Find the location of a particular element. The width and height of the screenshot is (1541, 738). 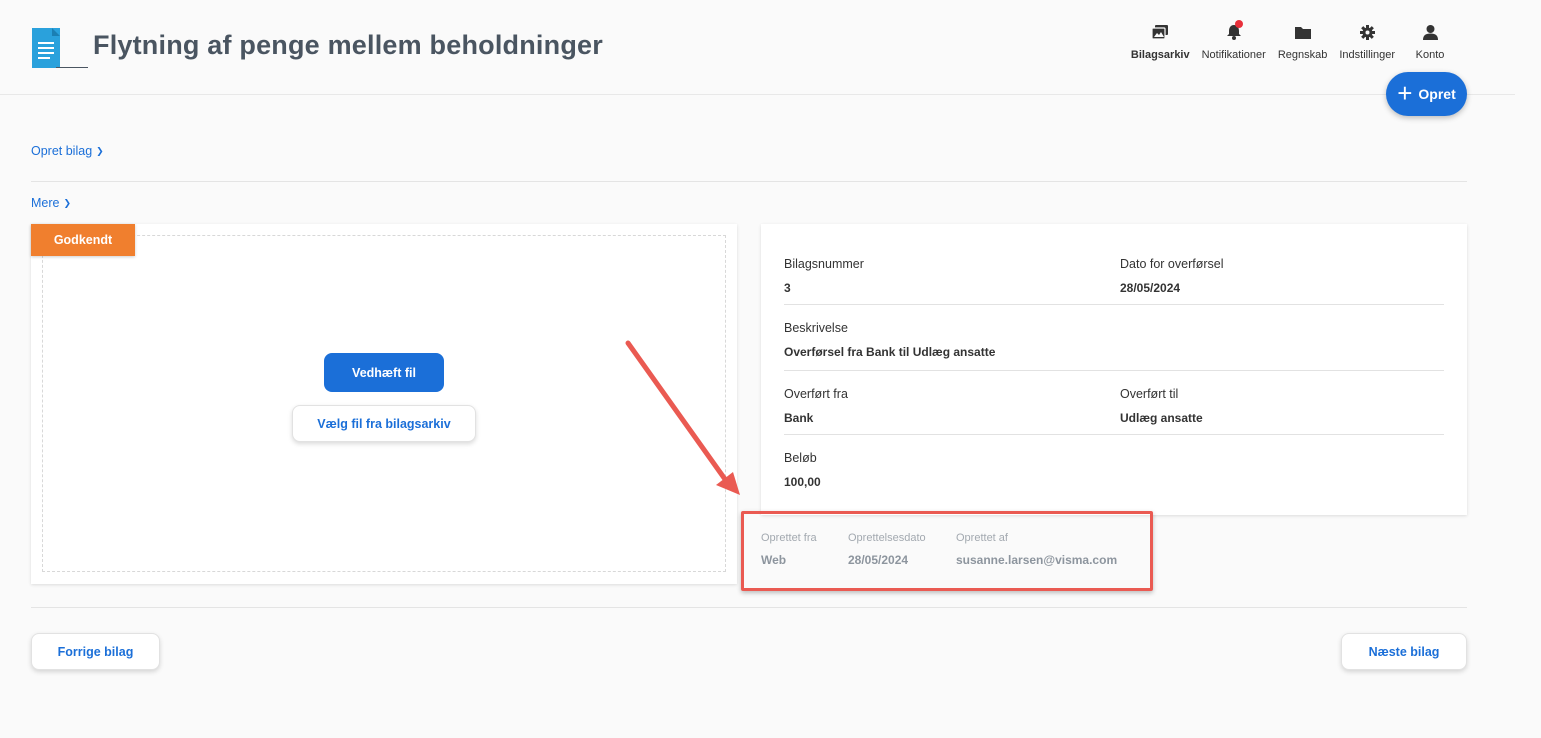

next-voucher-button: Næste bilag is located at coordinates (1404, 651).